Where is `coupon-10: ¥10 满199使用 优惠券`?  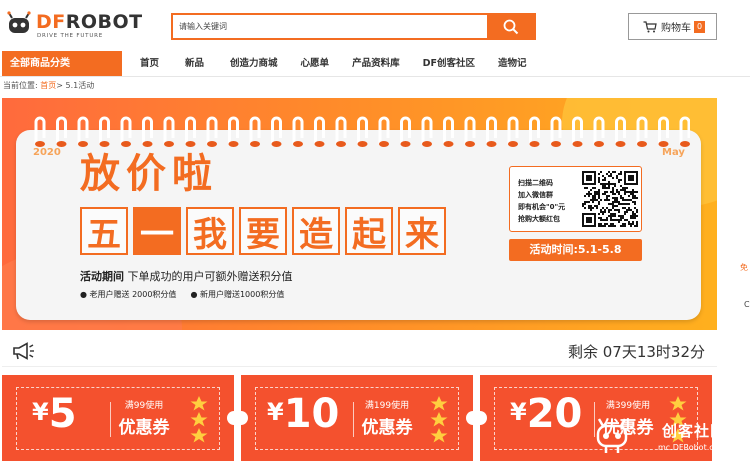 coupon-10: ¥10 满199使用 优惠券 is located at coordinates (357, 418).